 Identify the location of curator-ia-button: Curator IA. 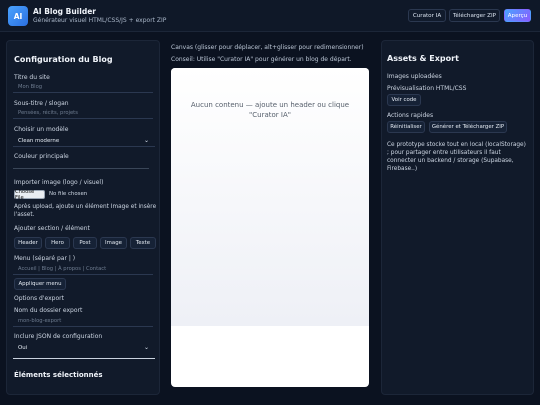
(427, 15).